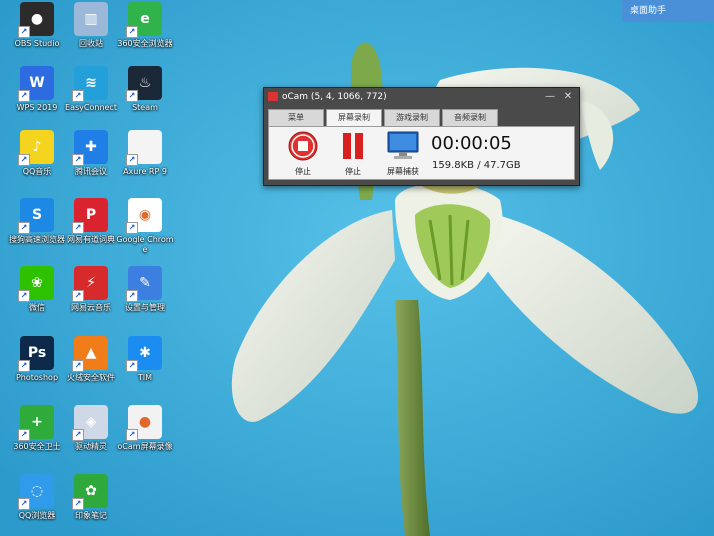  Describe the element at coordinates (37, 283) in the screenshot. I see `app-icon-glyph: ❀` at that location.